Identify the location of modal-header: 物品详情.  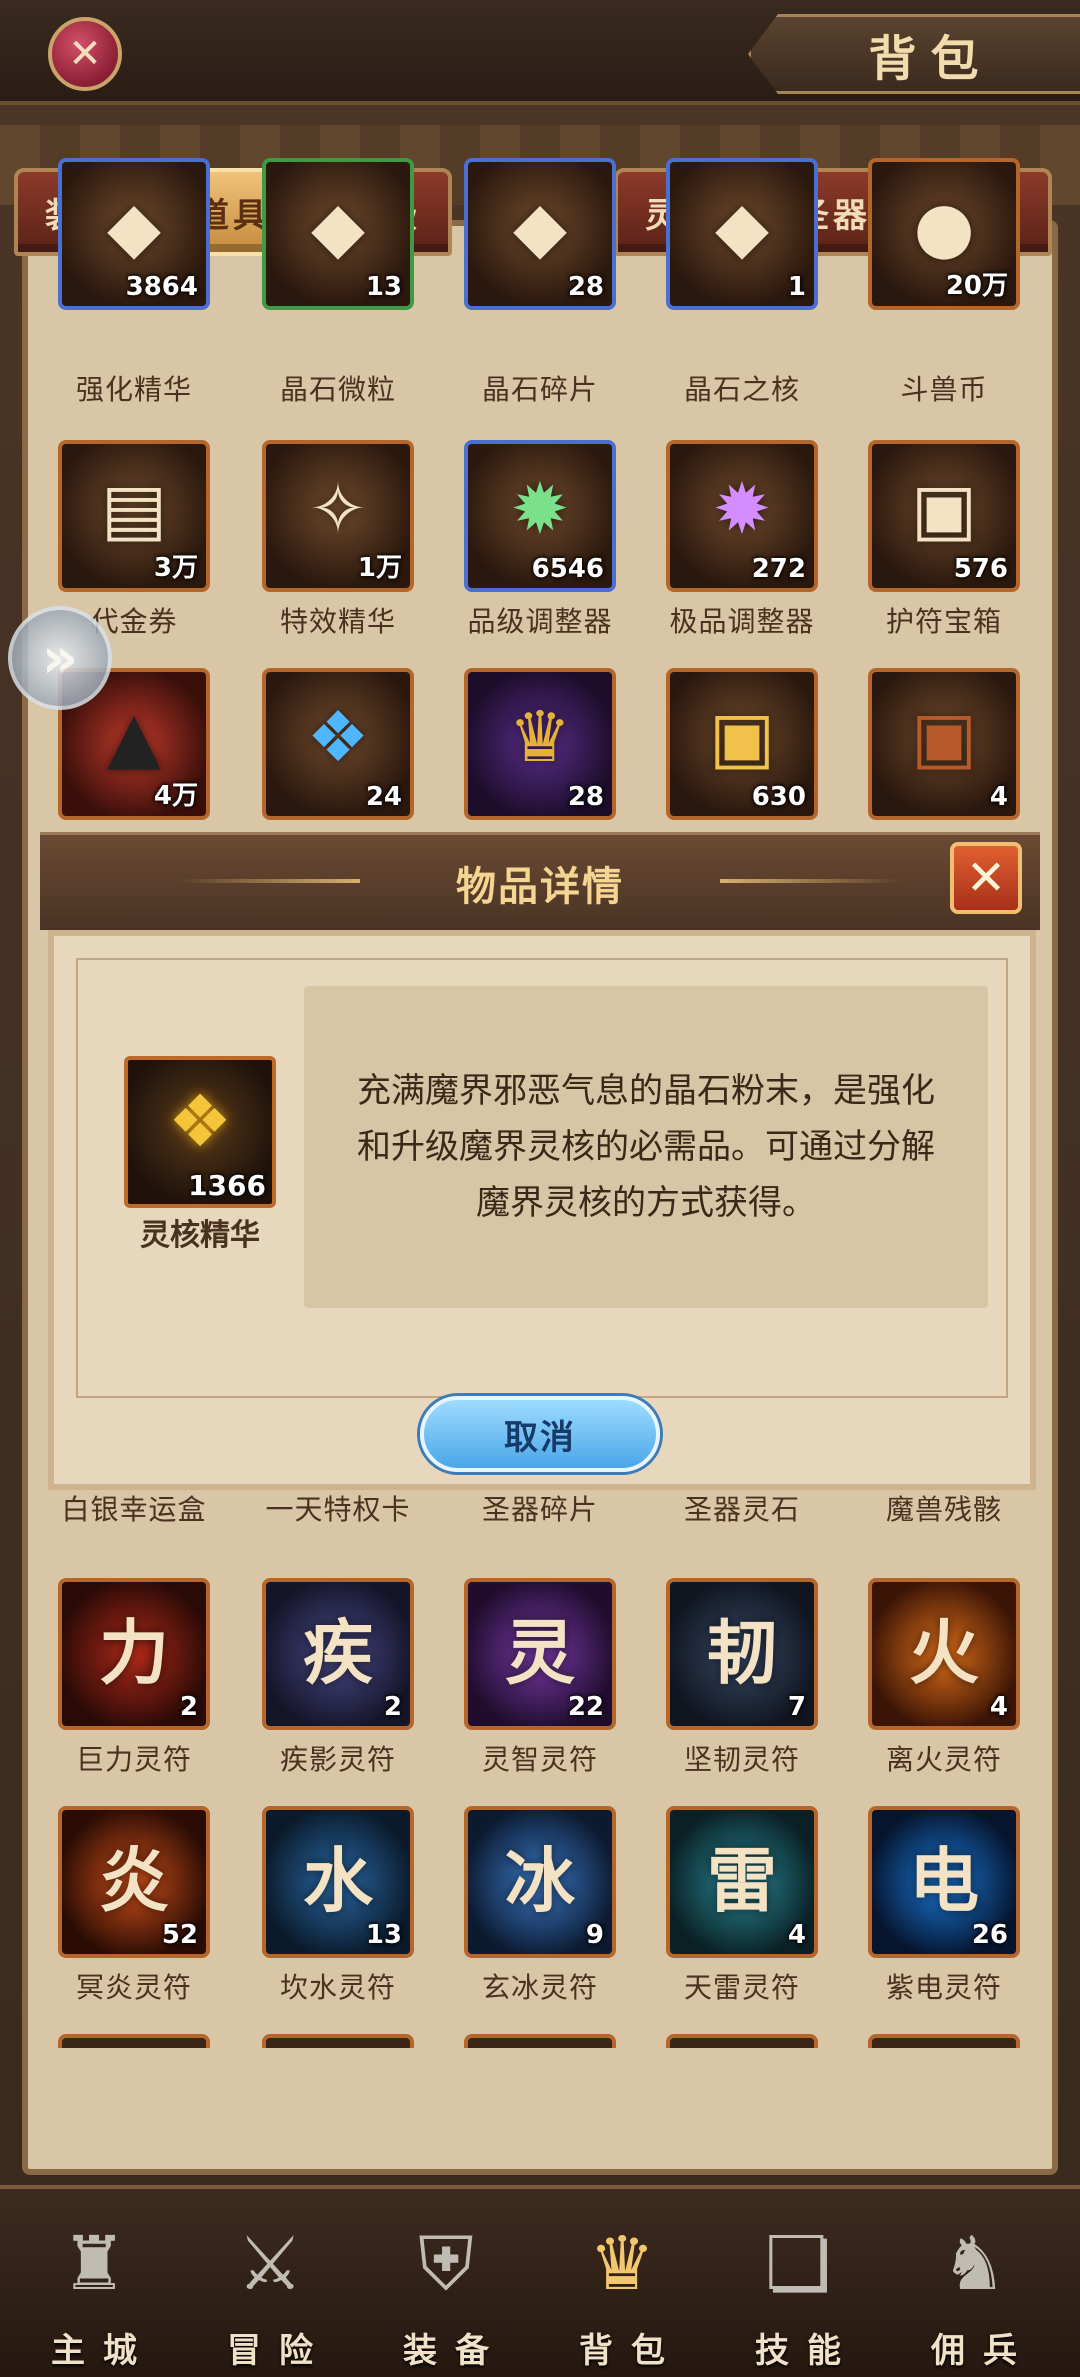
(540, 881).